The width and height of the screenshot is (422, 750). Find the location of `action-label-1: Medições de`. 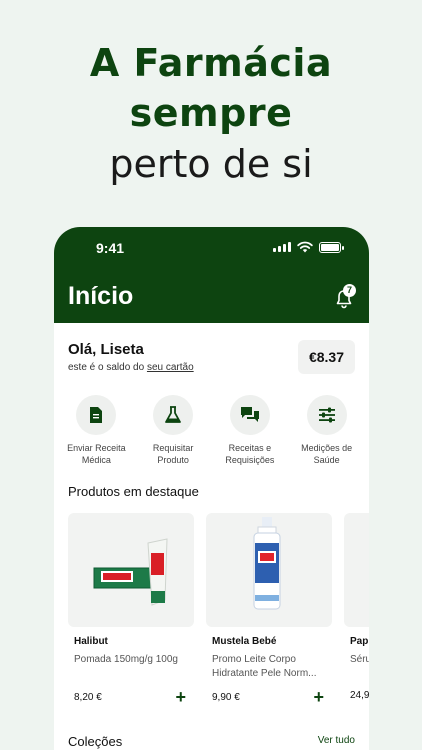

action-label-1: Medições de is located at coordinates (327, 448).